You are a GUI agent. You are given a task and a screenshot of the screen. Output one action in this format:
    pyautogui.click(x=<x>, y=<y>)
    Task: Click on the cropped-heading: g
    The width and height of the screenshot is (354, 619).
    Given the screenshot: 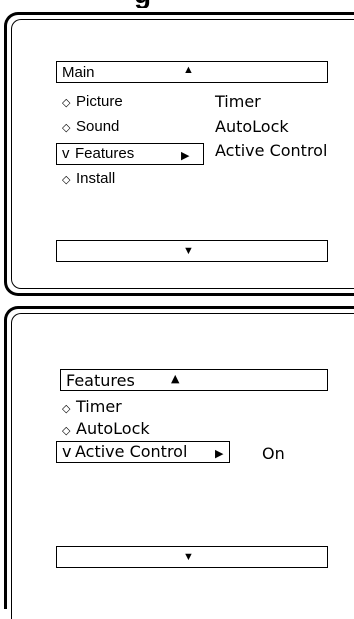 What is the action you would take?
    pyautogui.click(x=177, y=4)
    